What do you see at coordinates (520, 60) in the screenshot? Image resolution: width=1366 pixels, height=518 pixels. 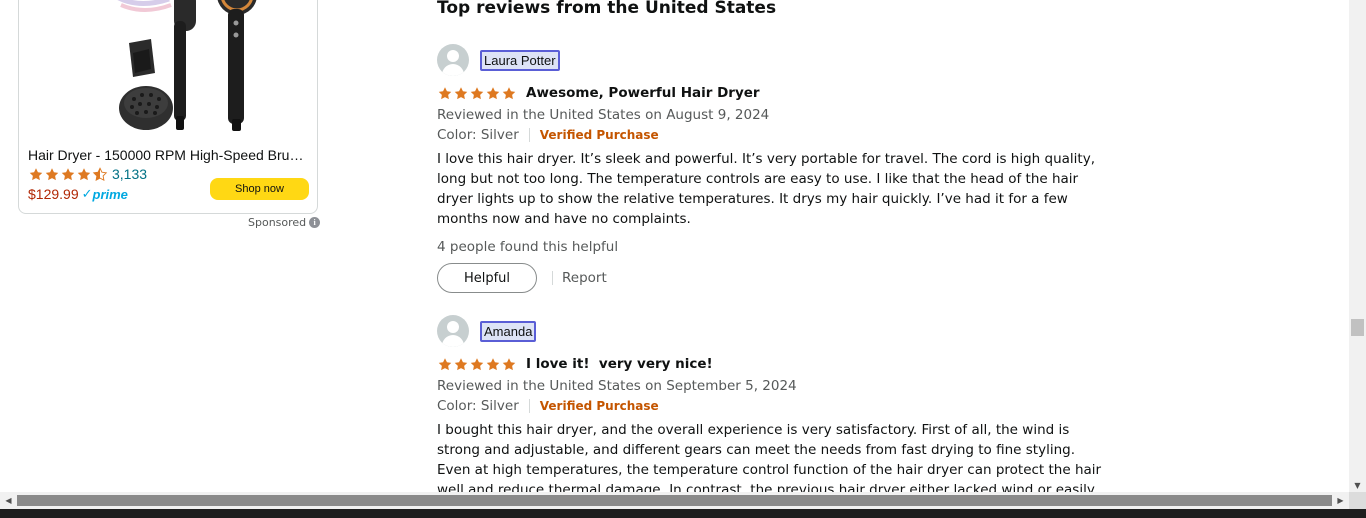 I see `reviewer-name: Laura Potter` at bounding box center [520, 60].